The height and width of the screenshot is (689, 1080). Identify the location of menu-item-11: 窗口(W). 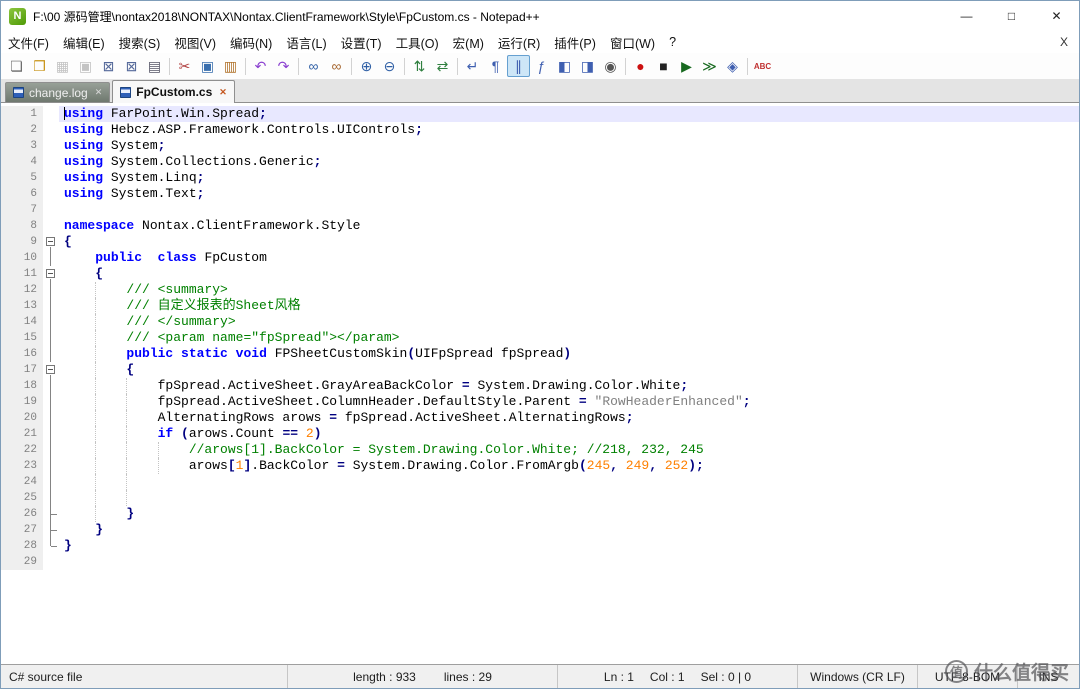
(632, 42).